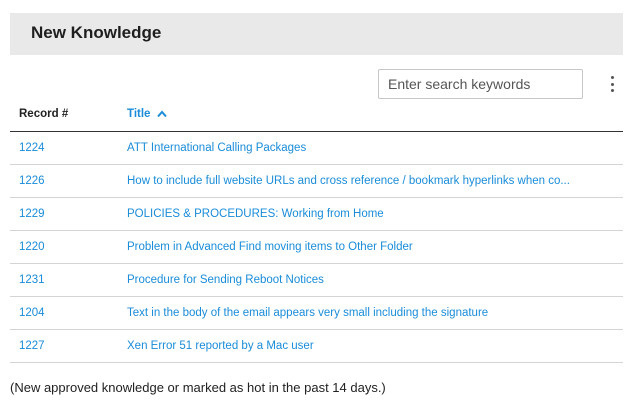 This screenshot has width=638, height=416. I want to click on table-row: 1227 Xen Error 51 reported by a Mac user, so click(316, 346).